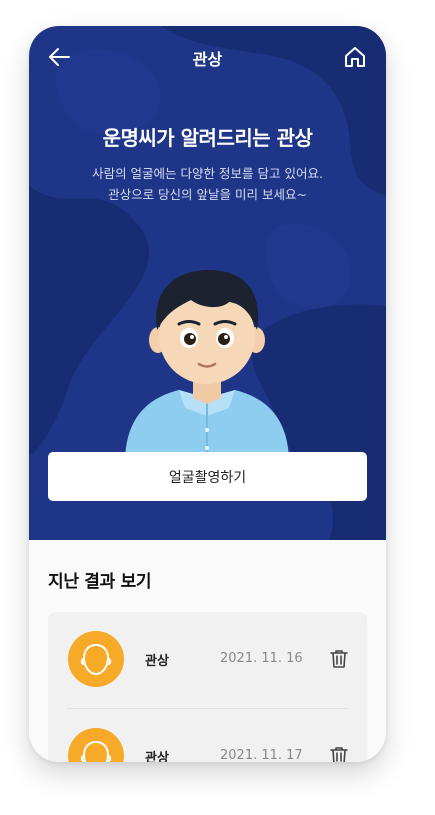  I want to click on hero-description-line2: 관상으로 당신의 앞날을 미리 보세요~, so click(207, 194).